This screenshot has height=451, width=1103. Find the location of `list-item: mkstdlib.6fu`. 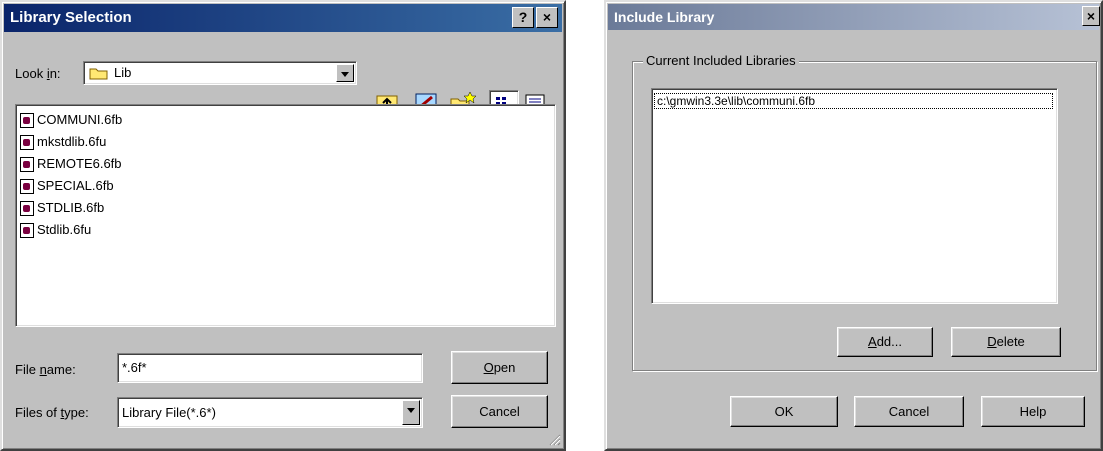

list-item: mkstdlib.6fu is located at coordinates (63, 142).